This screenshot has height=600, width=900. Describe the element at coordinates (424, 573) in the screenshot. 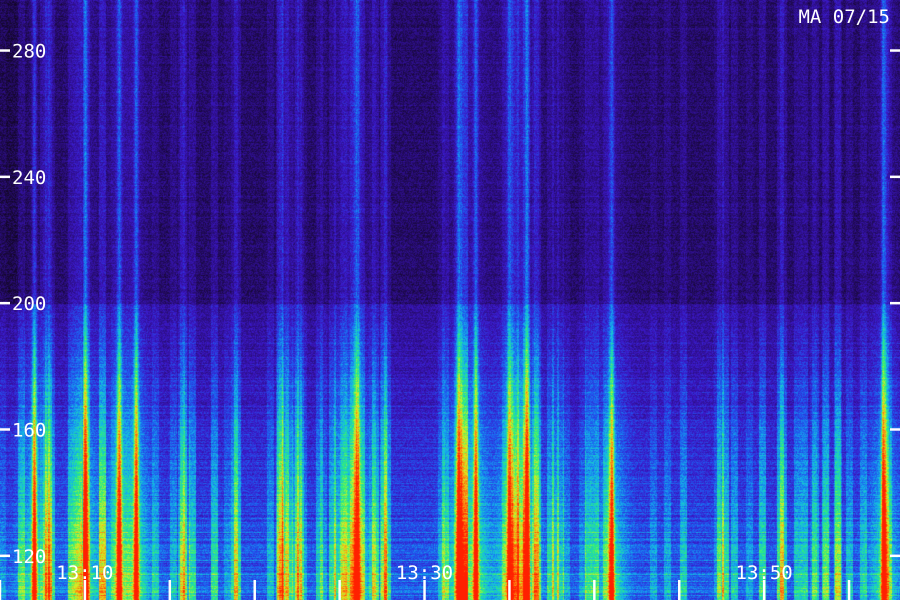

I see `x-tick-label-1330: 13:30` at that location.